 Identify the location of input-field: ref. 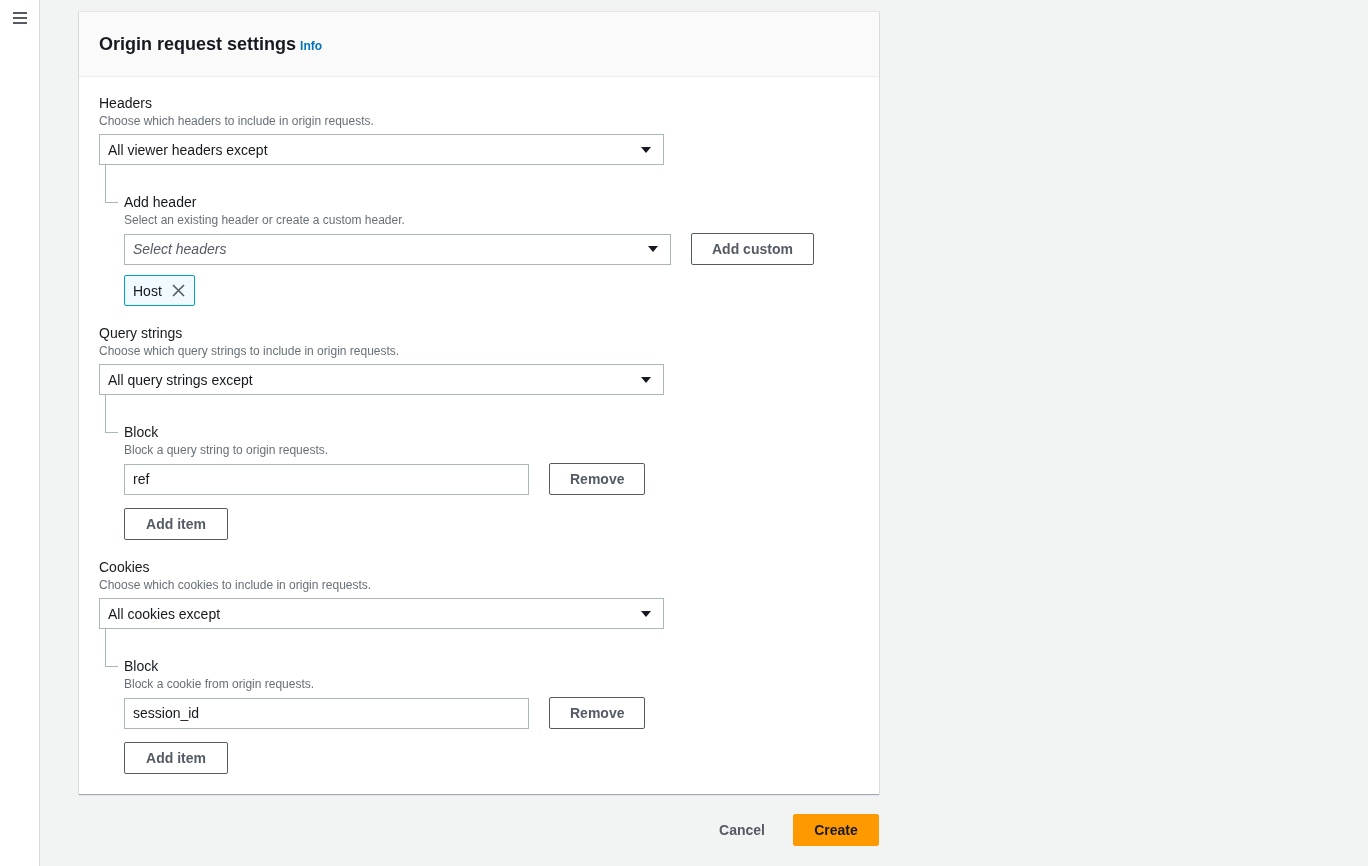
(326, 479).